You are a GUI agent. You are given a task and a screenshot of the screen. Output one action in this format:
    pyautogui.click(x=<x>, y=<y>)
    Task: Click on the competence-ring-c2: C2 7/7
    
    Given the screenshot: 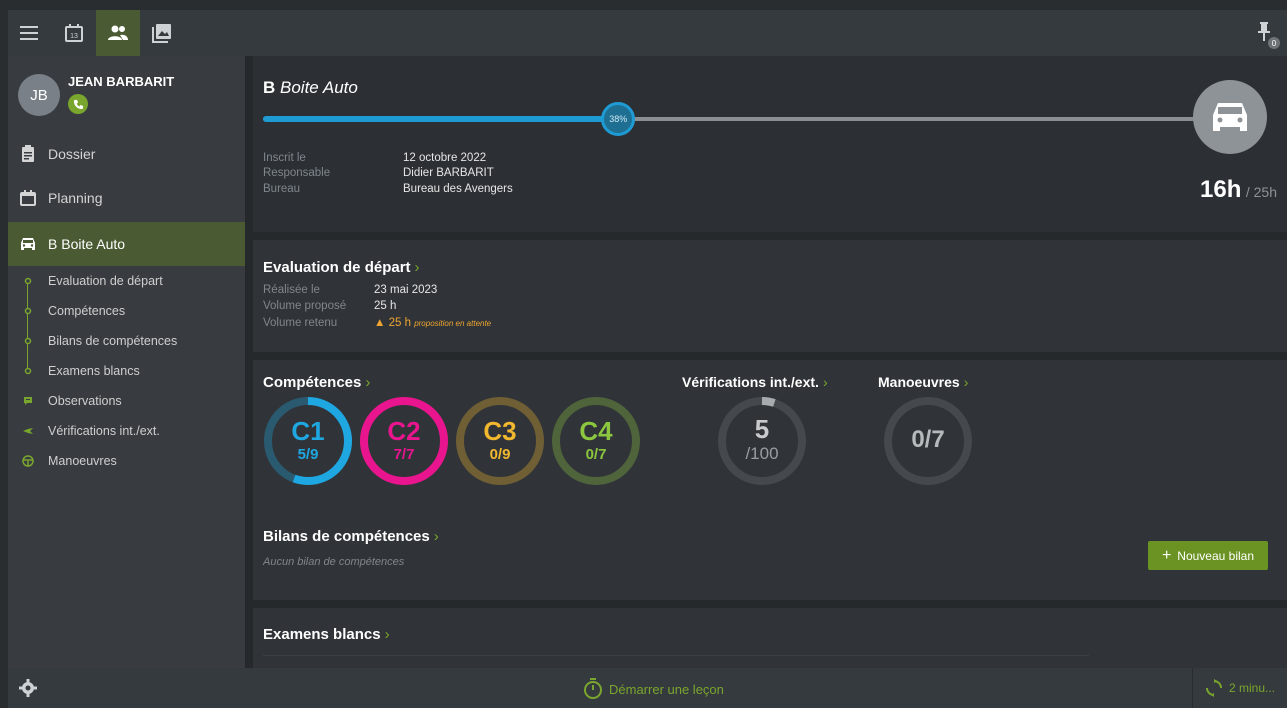 What is the action you would take?
    pyautogui.click(x=404, y=441)
    